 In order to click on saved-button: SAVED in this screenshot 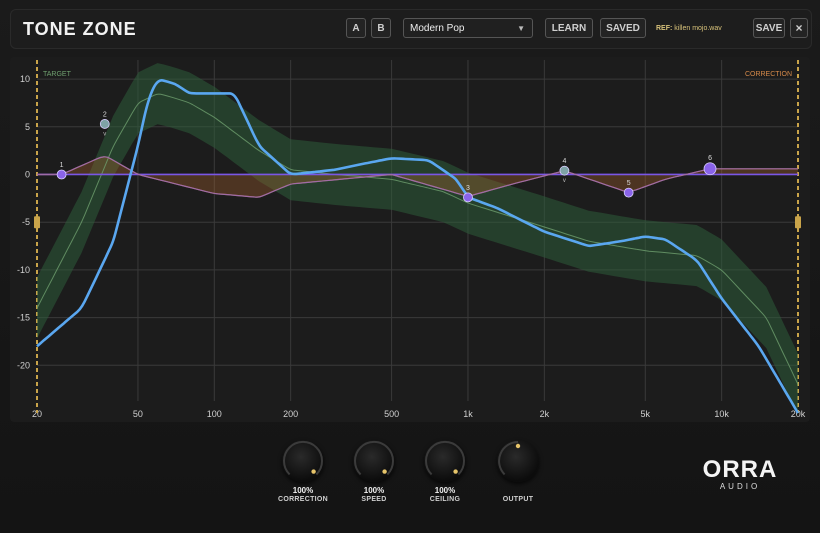, I will do `click(623, 28)`.